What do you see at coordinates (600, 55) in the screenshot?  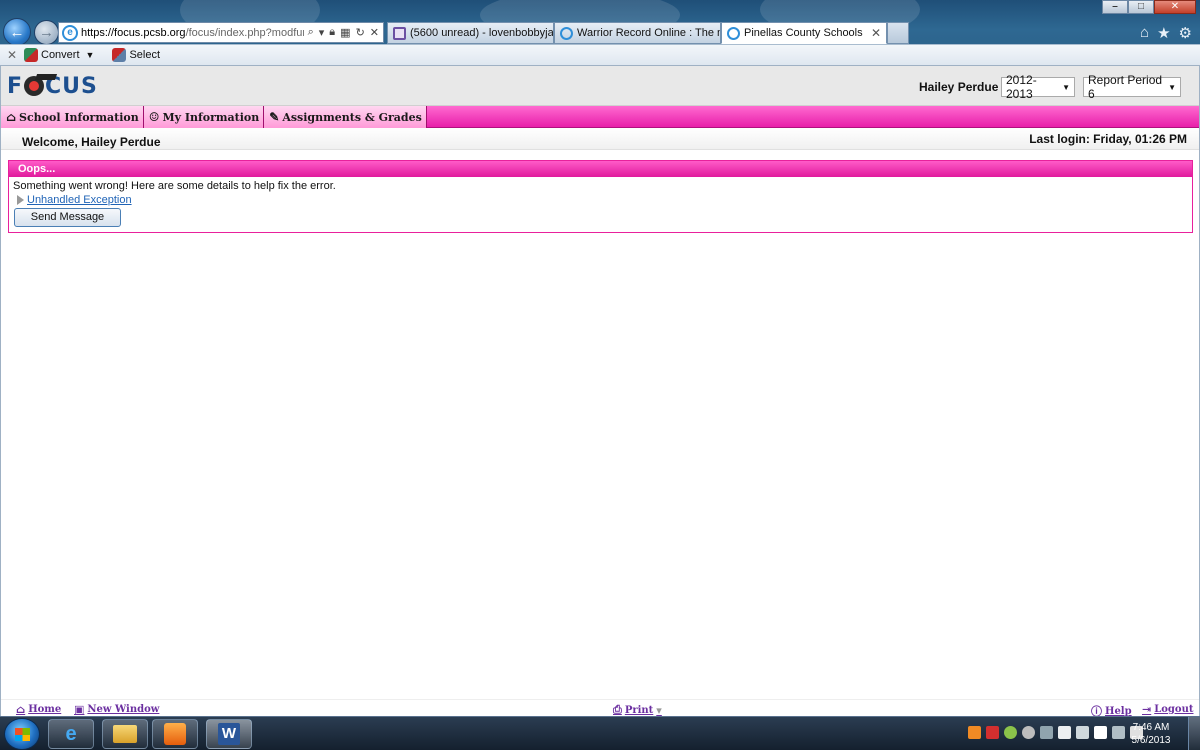 I see `command-bar: ✕ Convert ▼ Select` at bounding box center [600, 55].